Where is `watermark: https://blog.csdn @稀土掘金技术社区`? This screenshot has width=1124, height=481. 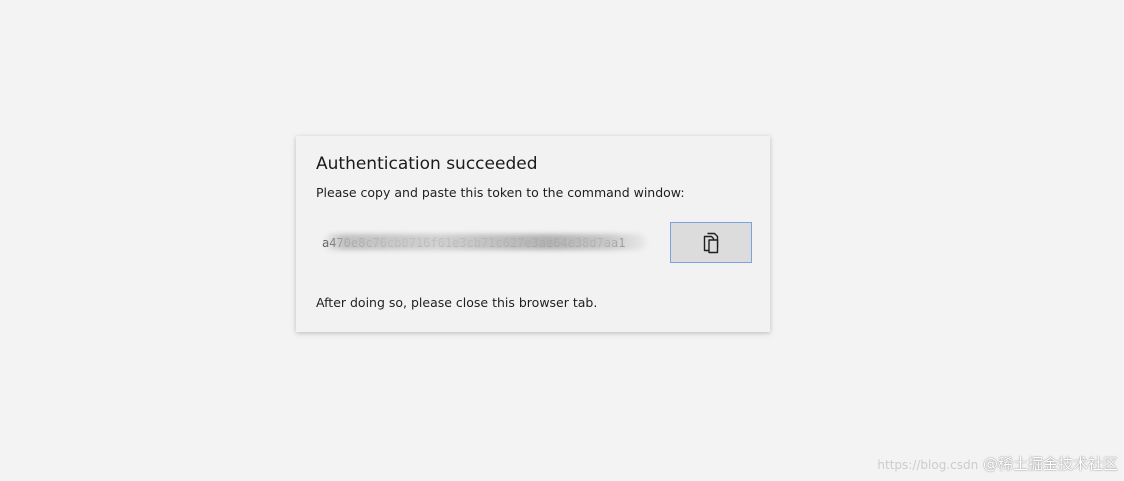 watermark: https://blog.csdn @稀土掘金技术社区 is located at coordinates (997, 464).